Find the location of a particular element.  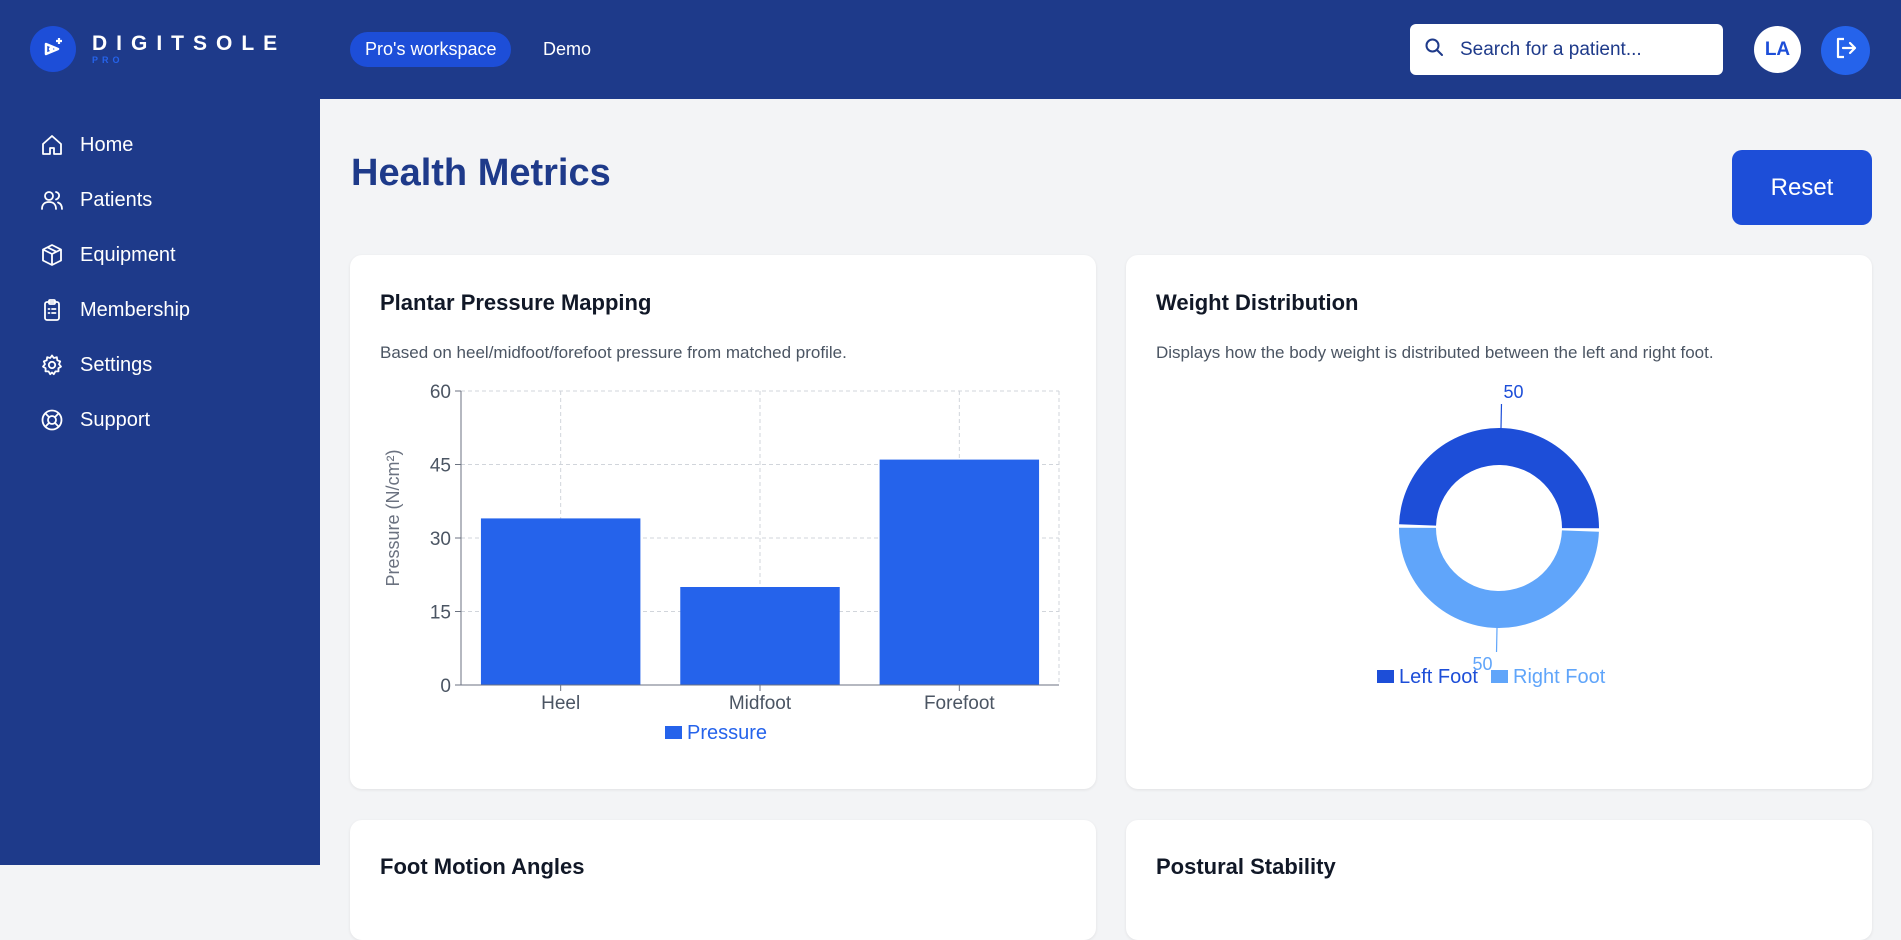

y-axis-label: Pressure (N/cm²) is located at coordinates (393, 517).